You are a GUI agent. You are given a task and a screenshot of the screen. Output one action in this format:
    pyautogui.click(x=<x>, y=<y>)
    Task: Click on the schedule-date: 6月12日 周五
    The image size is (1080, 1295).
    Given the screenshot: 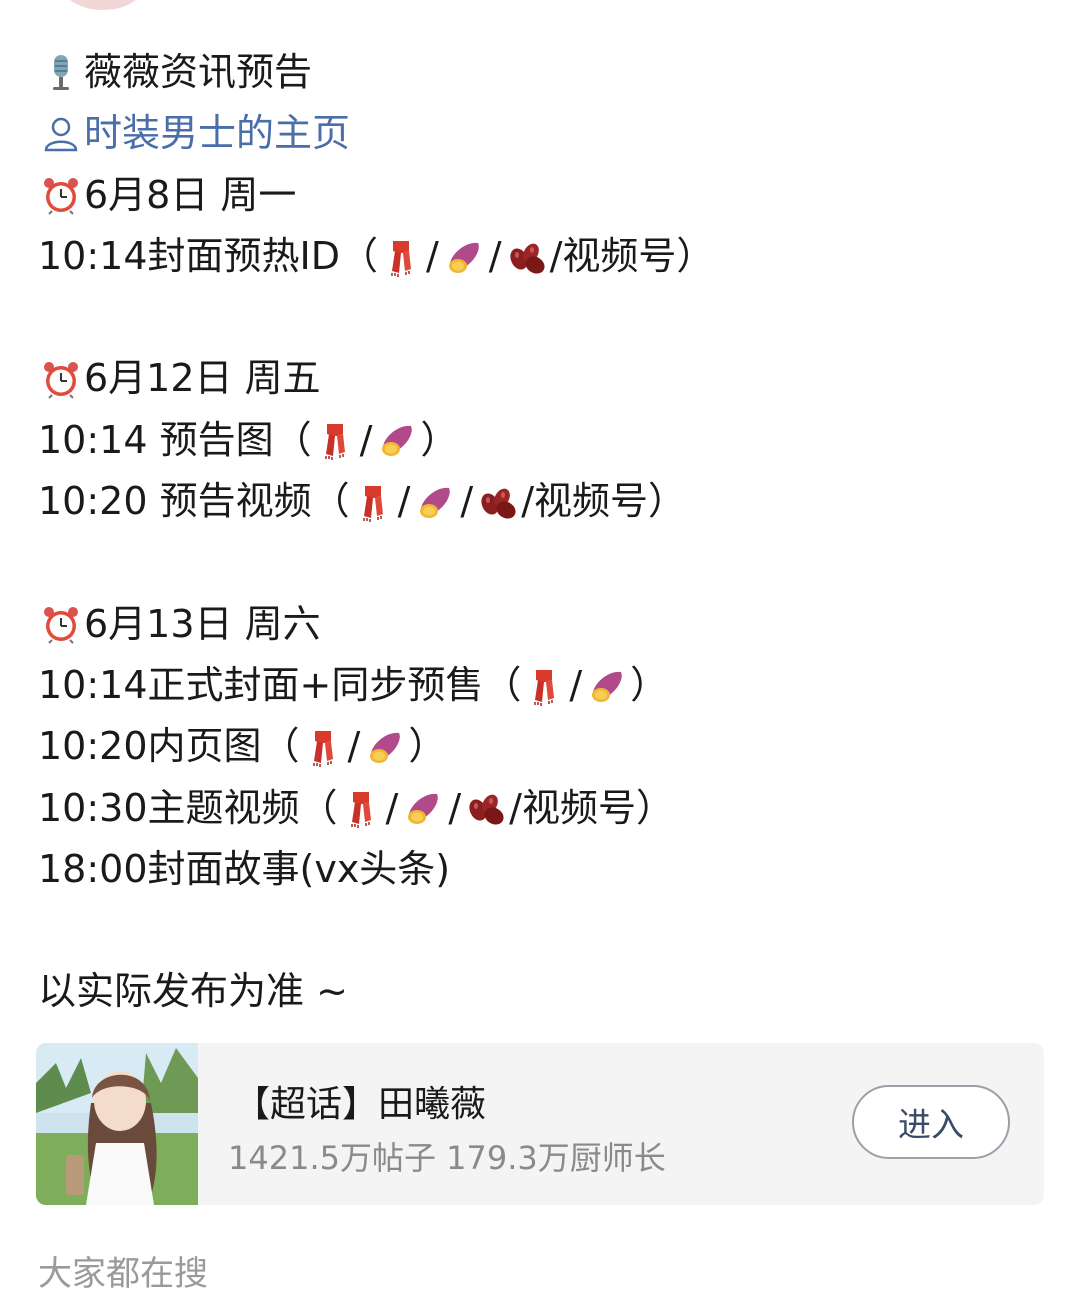 What is the action you would take?
    pyautogui.click(x=543, y=378)
    